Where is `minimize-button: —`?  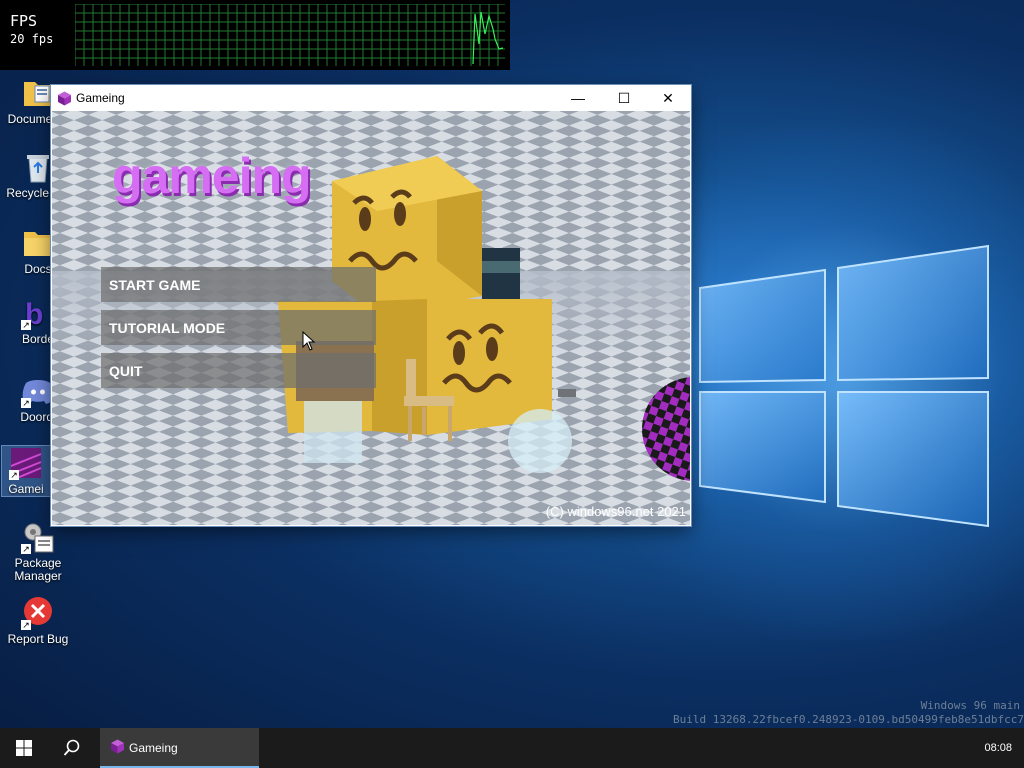 minimize-button: — is located at coordinates (578, 98).